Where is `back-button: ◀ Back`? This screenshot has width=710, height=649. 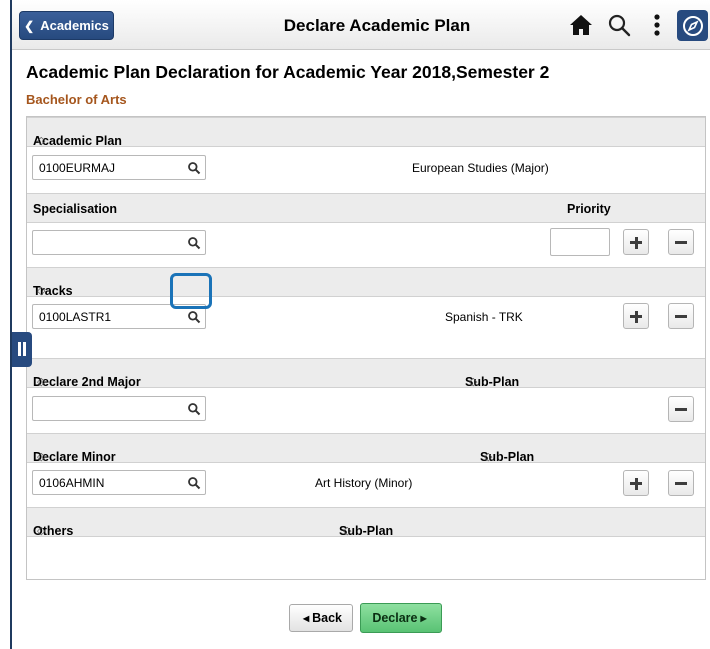 back-button: ◀ Back is located at coordinates (321, 618).